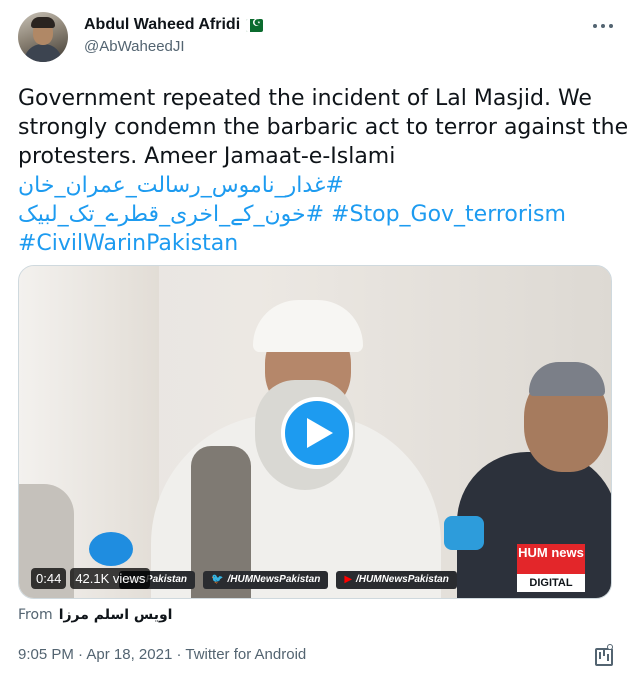 The image size is (627, 680). Describe the element at coordinates (348, 579) in the screenshot. I see `youtube-icon: ▶` at that location.